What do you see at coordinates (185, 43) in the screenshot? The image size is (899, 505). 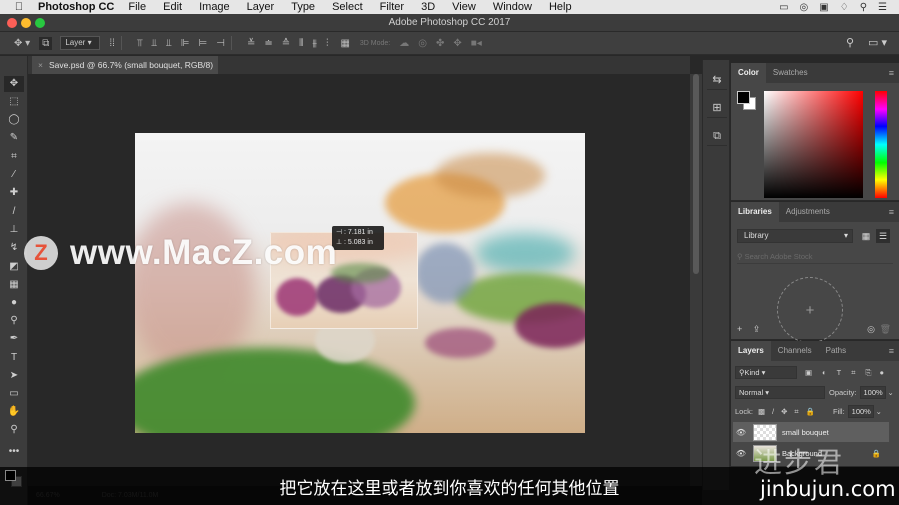 I see `align-left-icon: ⊫` at bounding box center [185, 43].